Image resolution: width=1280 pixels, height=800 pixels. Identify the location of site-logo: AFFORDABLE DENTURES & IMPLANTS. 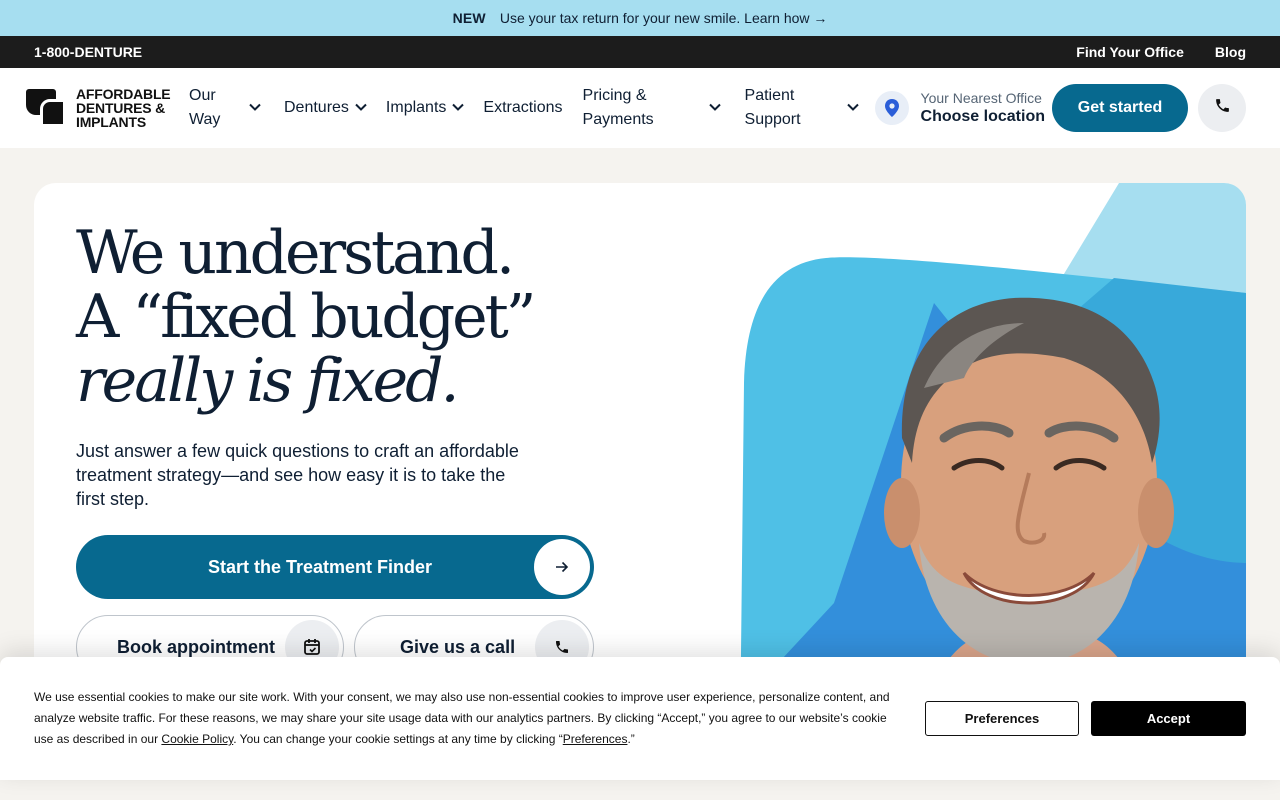
(101, 108).